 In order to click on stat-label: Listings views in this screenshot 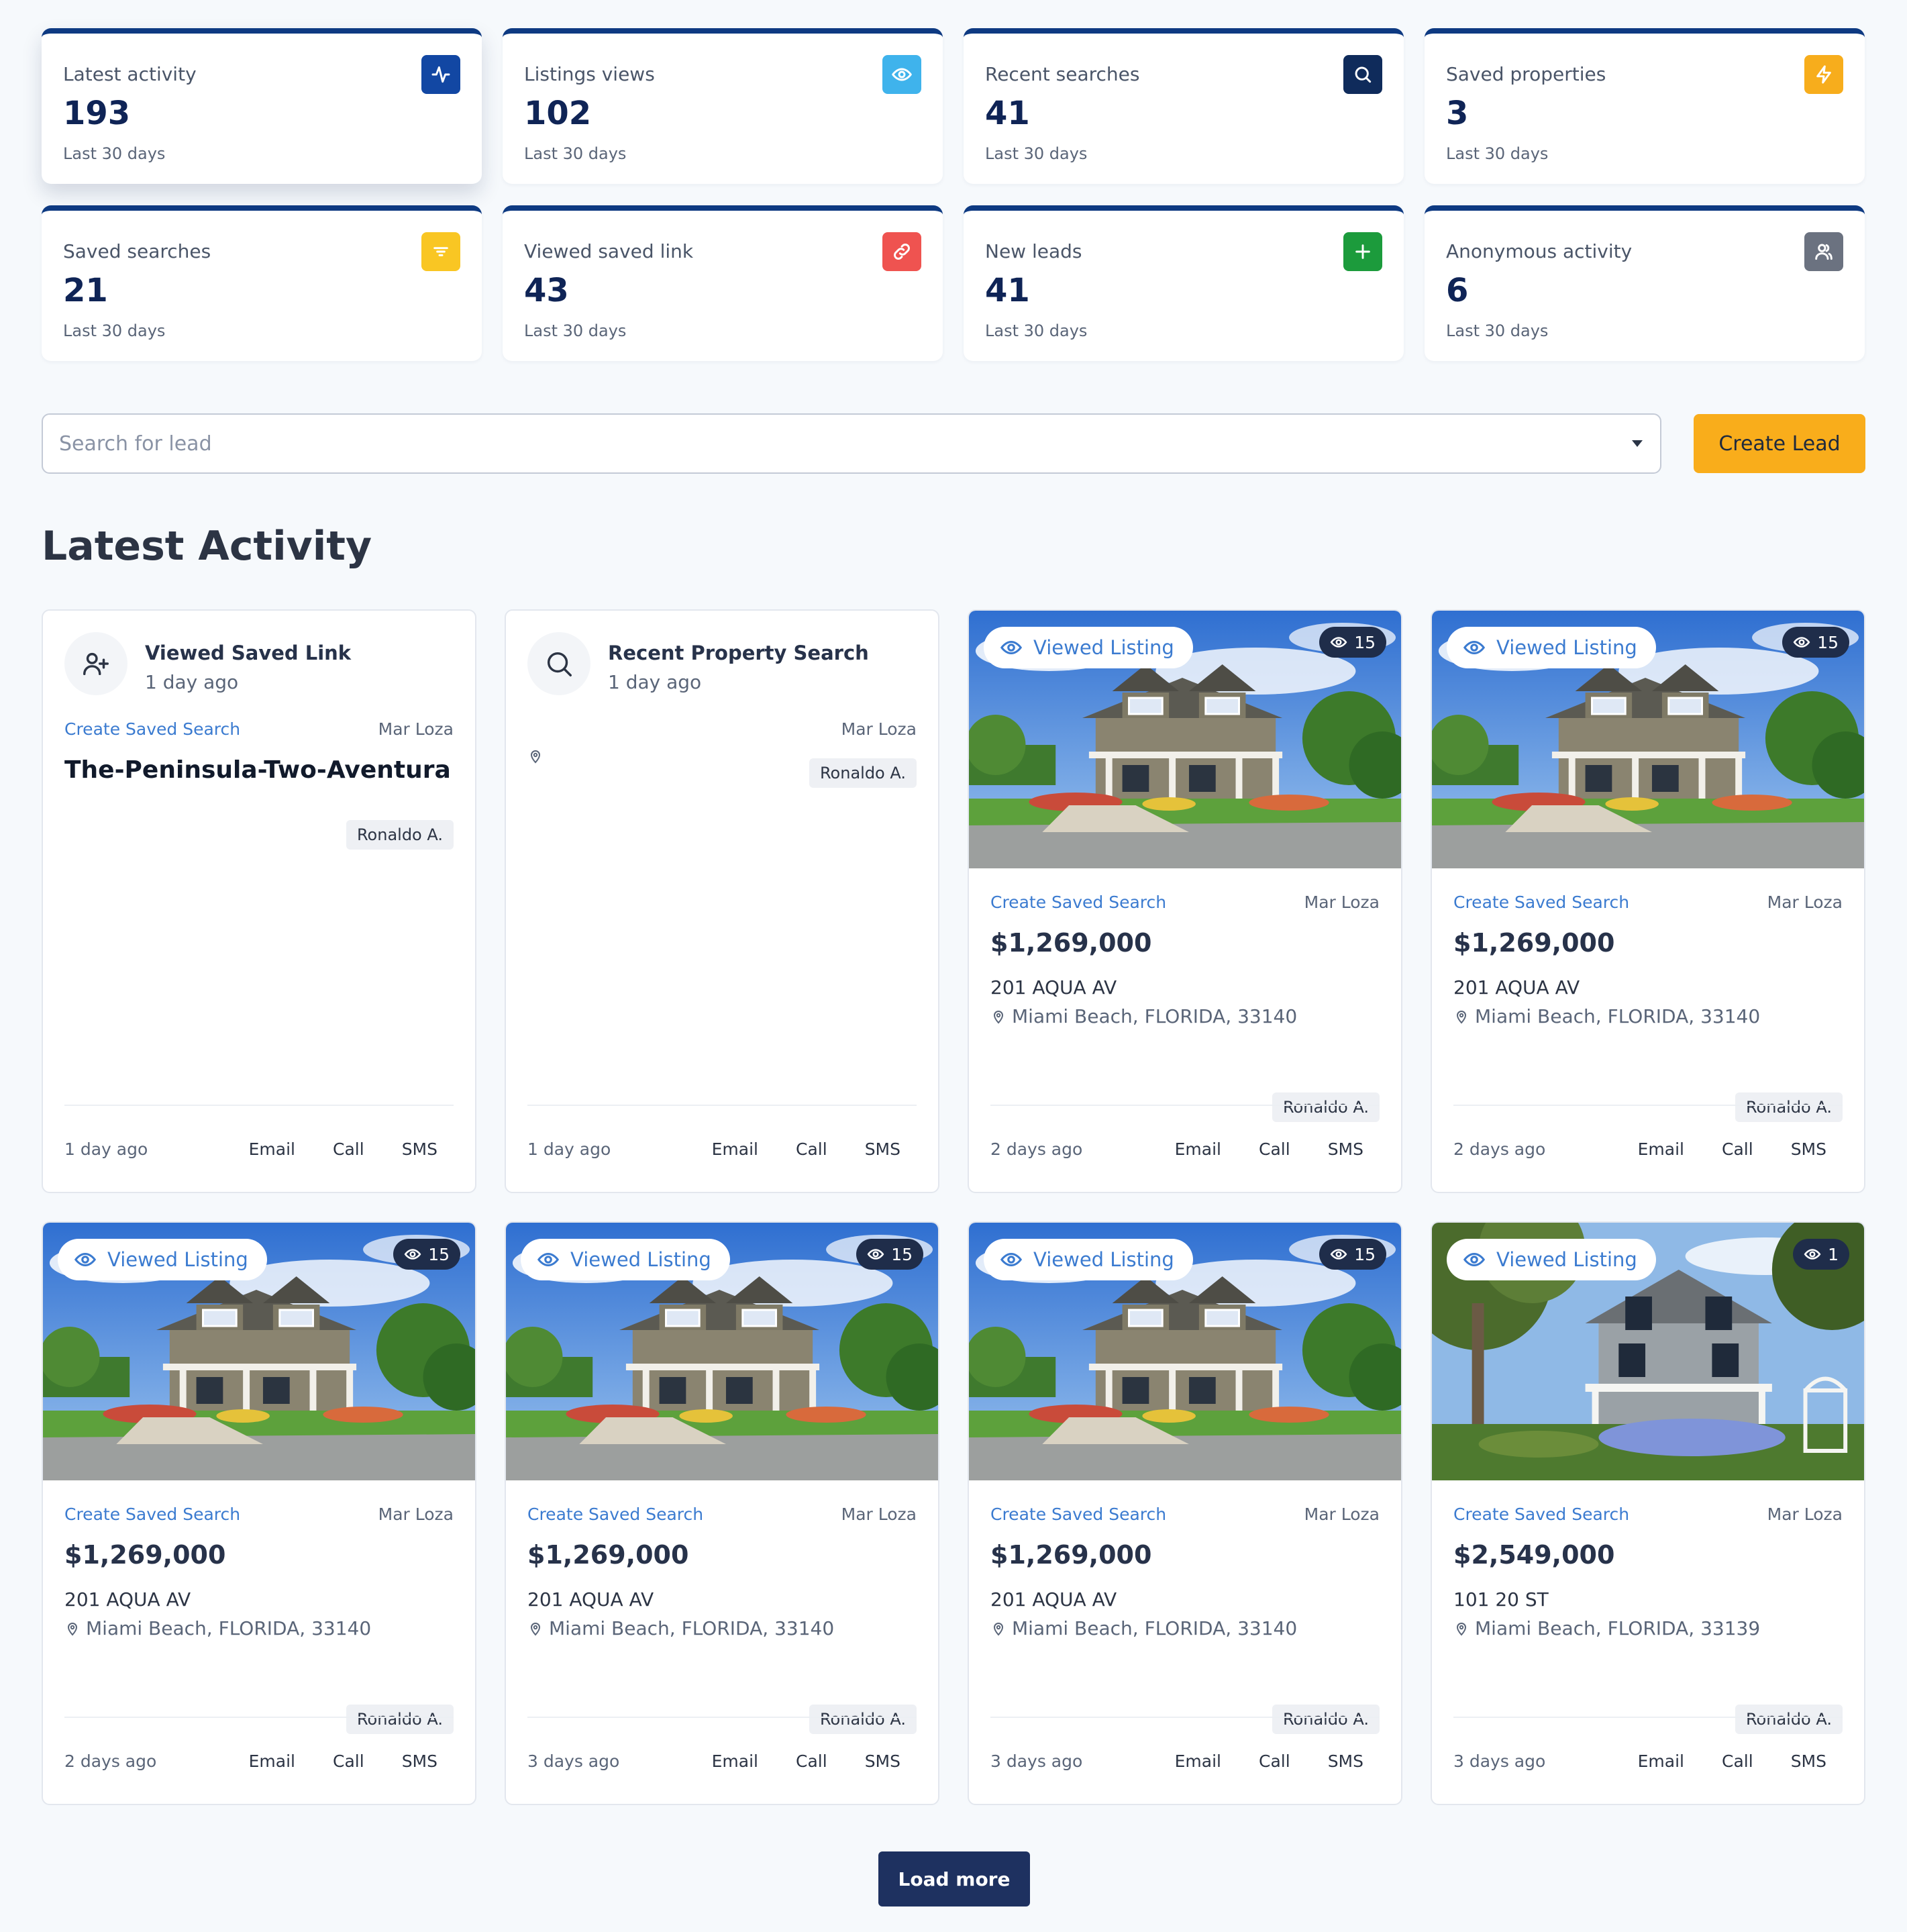, I will do `click(590, 74)`.